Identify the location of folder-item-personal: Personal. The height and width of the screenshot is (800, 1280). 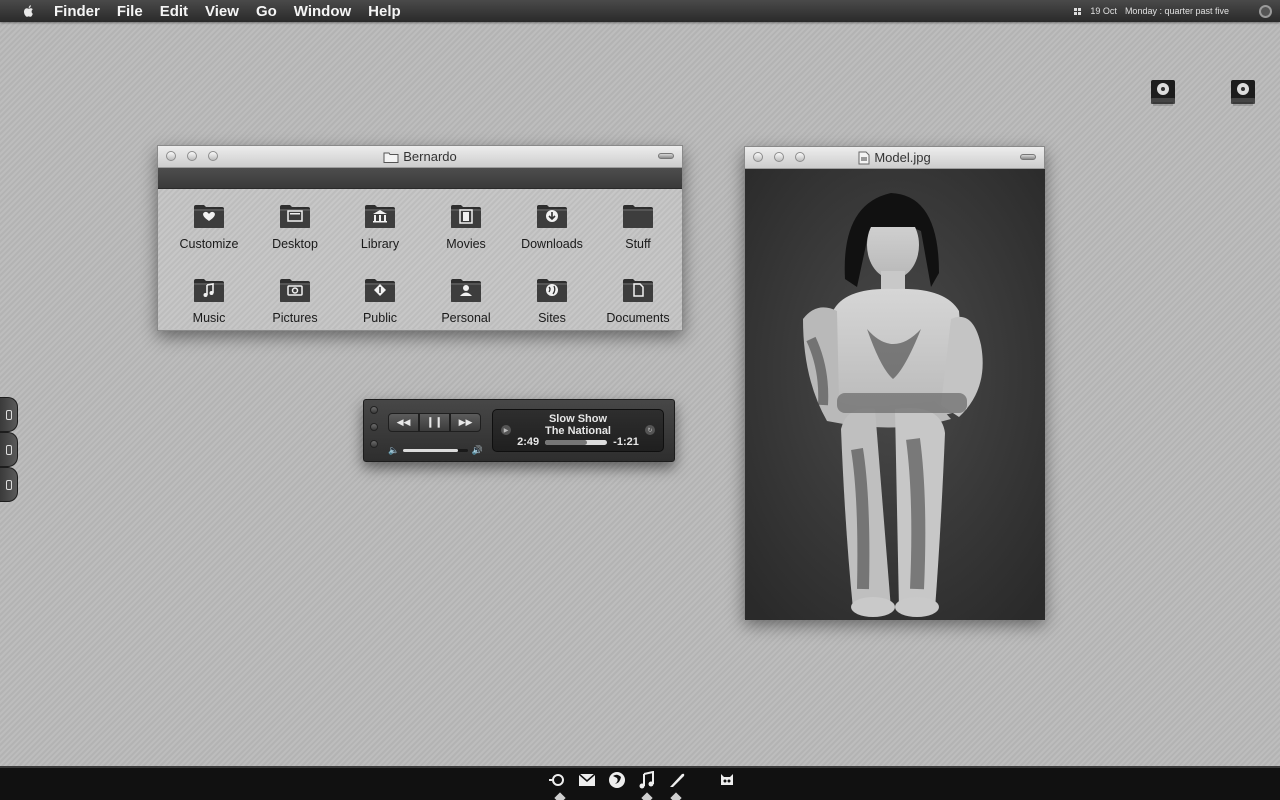
(466, 301).